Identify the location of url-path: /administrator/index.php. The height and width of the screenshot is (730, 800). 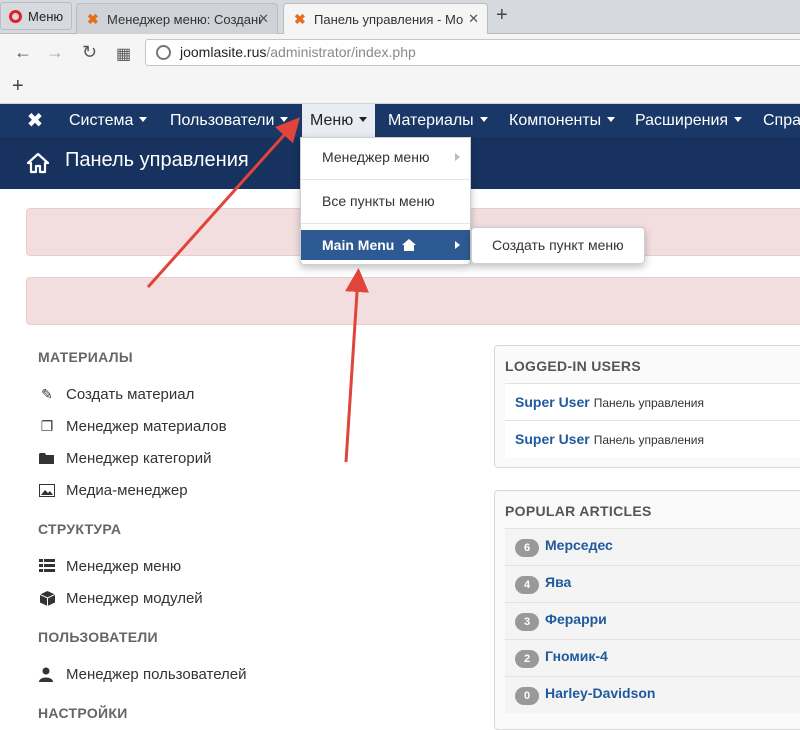
(341, 52).